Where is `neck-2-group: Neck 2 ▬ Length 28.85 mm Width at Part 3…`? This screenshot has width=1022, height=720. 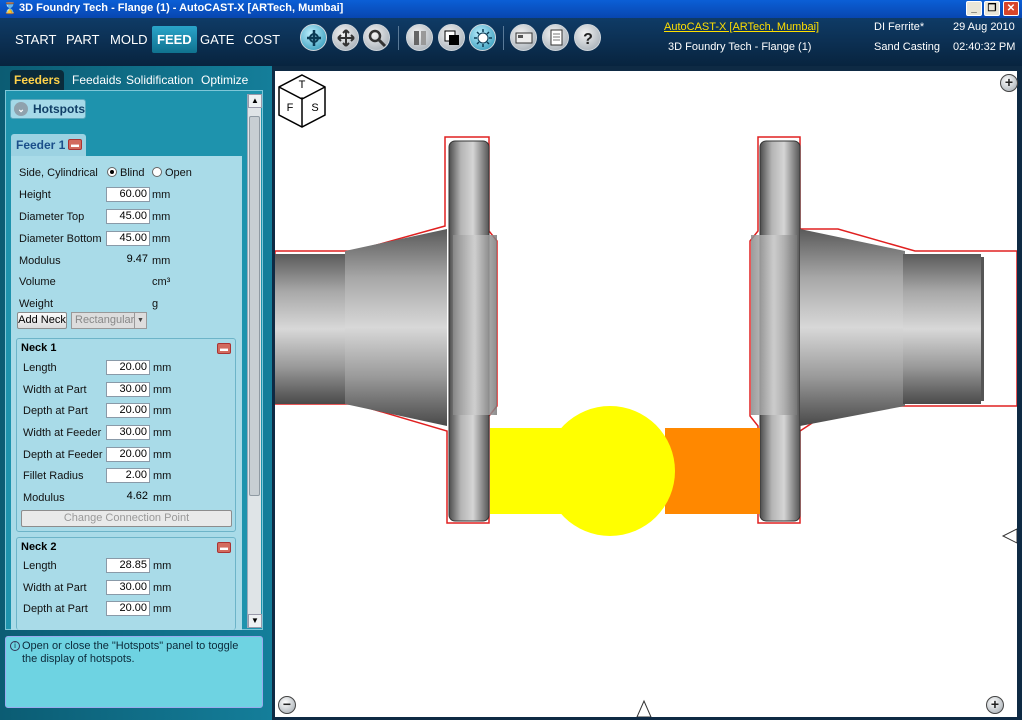
neck-2-group: Neck 2 ▬ Length 28.85 mm Width at Part 3… is located at coordinates (126, 583).